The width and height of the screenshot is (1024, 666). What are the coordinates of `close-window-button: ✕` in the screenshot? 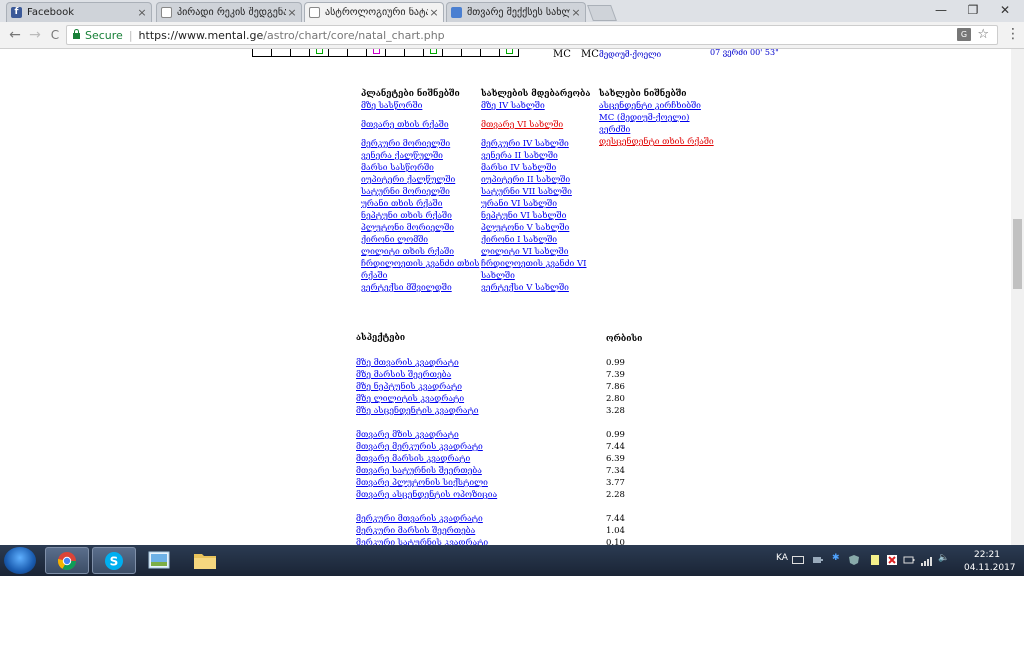 It's located at (1005, 10).